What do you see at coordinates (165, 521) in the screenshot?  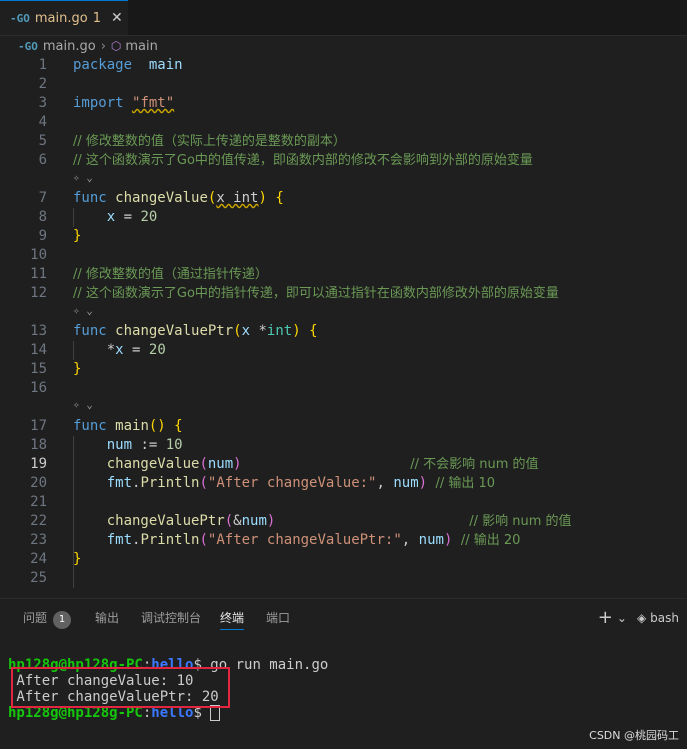 I see `code-token: changeValuePtr` at bounding box center [165, 521].